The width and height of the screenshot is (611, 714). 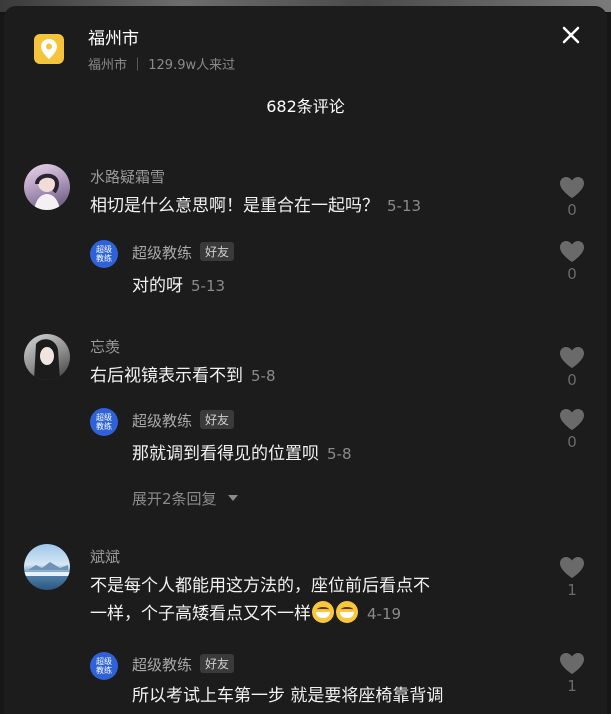 What do you see at coordinates (384, 614) in the screenshot?
I see `comment-date: 4-19` at bounding box center [384, 614].